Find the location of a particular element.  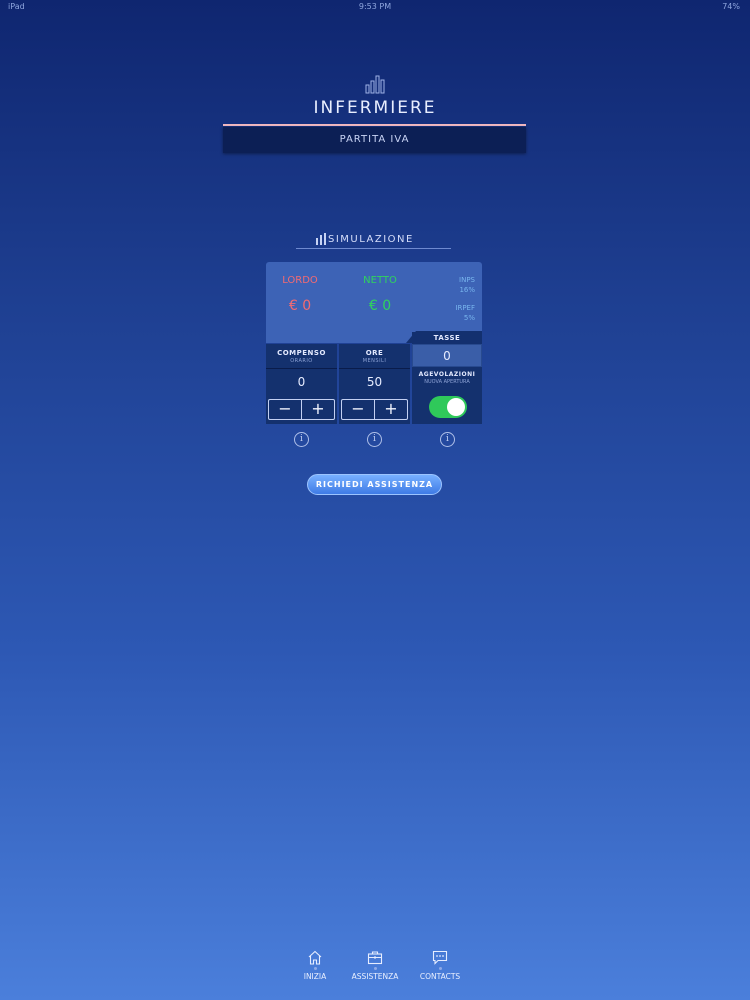

tab-assistenza: ASSISTENZA is located at coordinates (375, 965).